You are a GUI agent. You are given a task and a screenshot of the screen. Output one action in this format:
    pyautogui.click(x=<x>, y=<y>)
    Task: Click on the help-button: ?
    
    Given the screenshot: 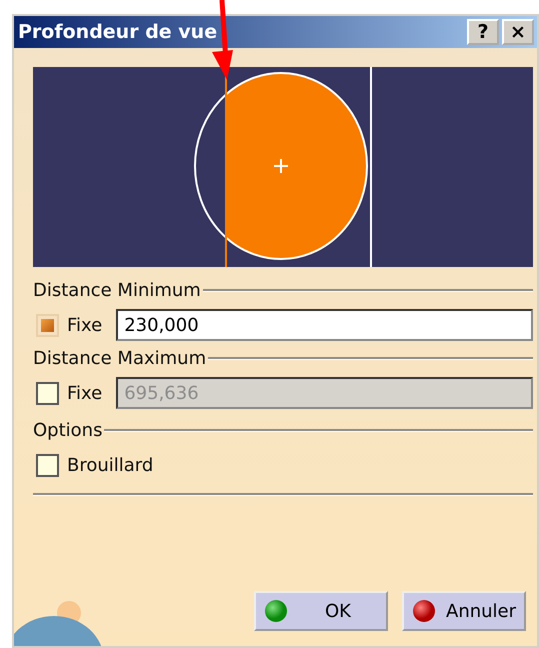 What is the action you would take?
    pyautogui.click(x=483, y=32)
    